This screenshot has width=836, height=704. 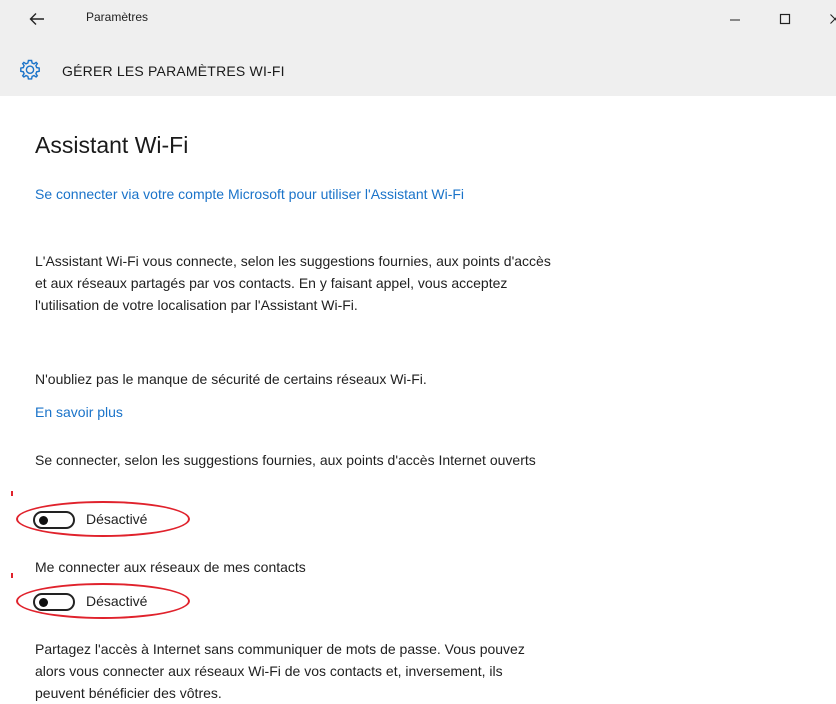 What do you see at coordinates (54, 520) in the screenshot?
I see `open-hotspots-toggle` at bounding box center [54, 520].